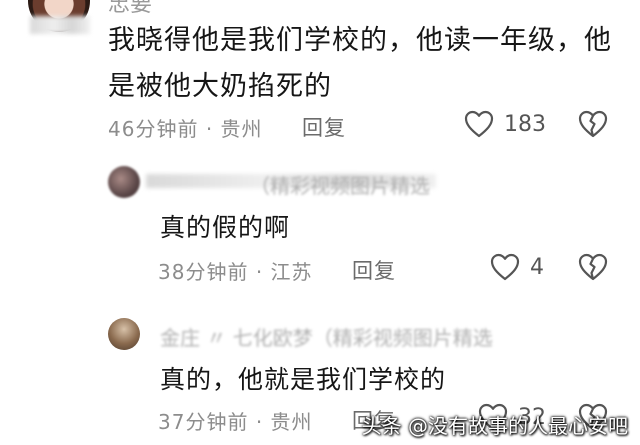 Image resolution: width=640 pixels, height=445 pixels. I want to click on avatar-blur-mask, so click(60, 25).